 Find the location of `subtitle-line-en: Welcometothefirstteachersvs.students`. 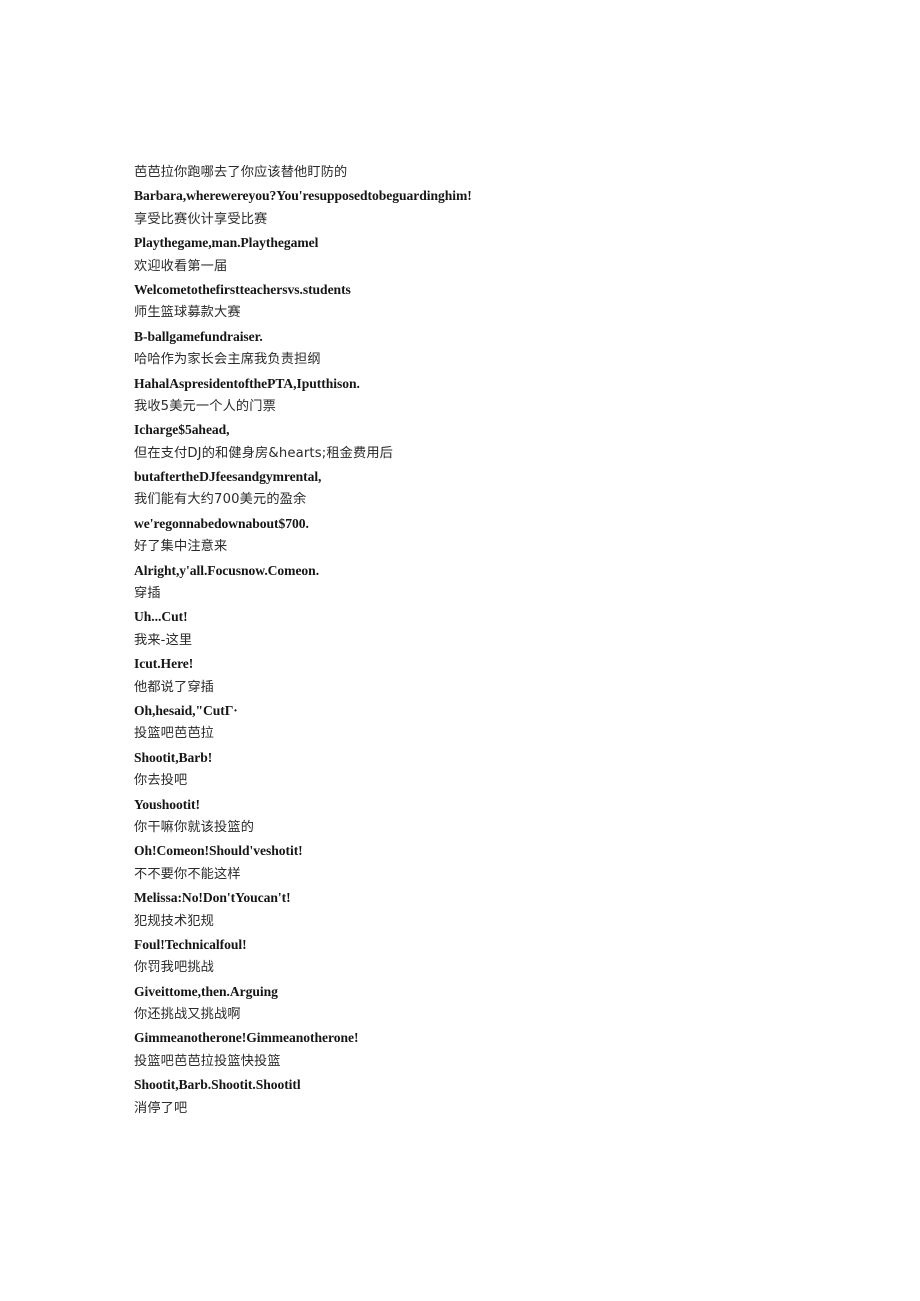

subtitle-line-en: Welcometothefirstteachersvs.students is located at coordinates (242, 289).